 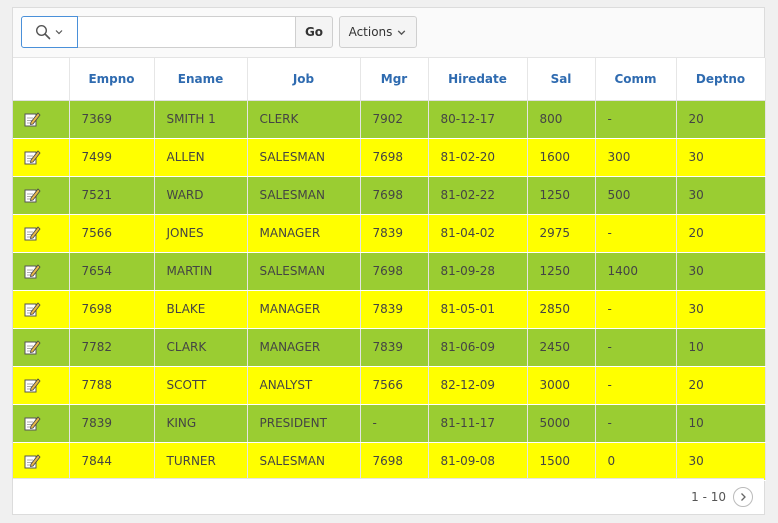 I want to click on cell-comm: 300, so click(x=636, y=157).